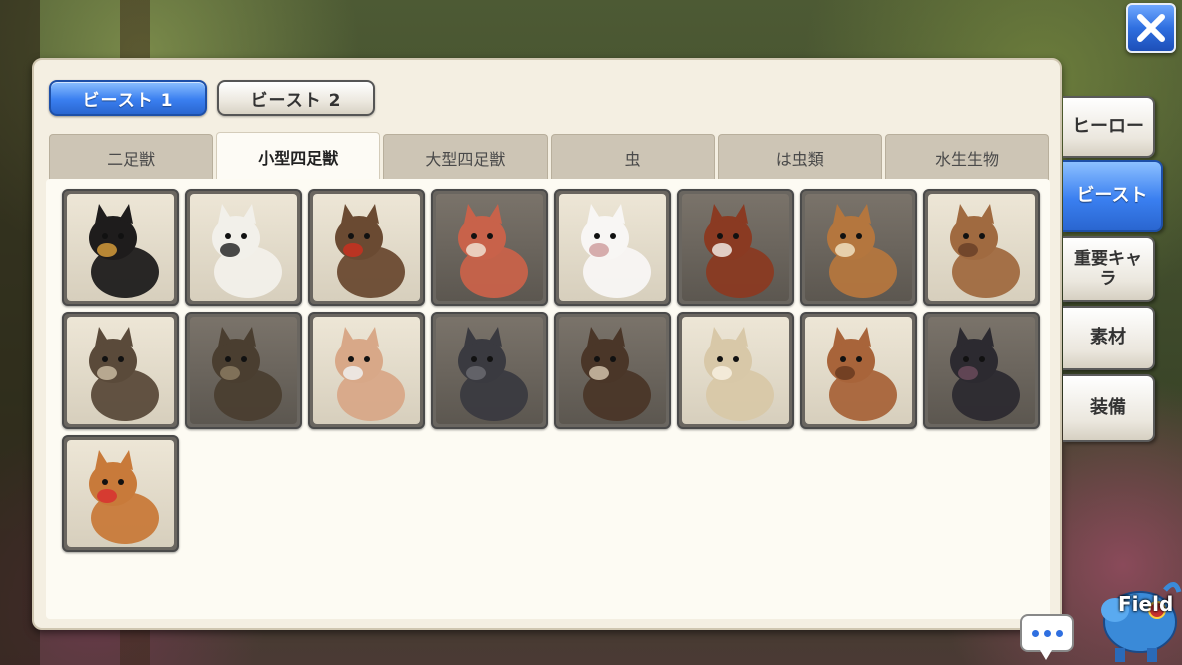 The width and height of the screenshot is (1182, 665). I want to click on tab-bipedal: 二足獣, so click(131, 157).